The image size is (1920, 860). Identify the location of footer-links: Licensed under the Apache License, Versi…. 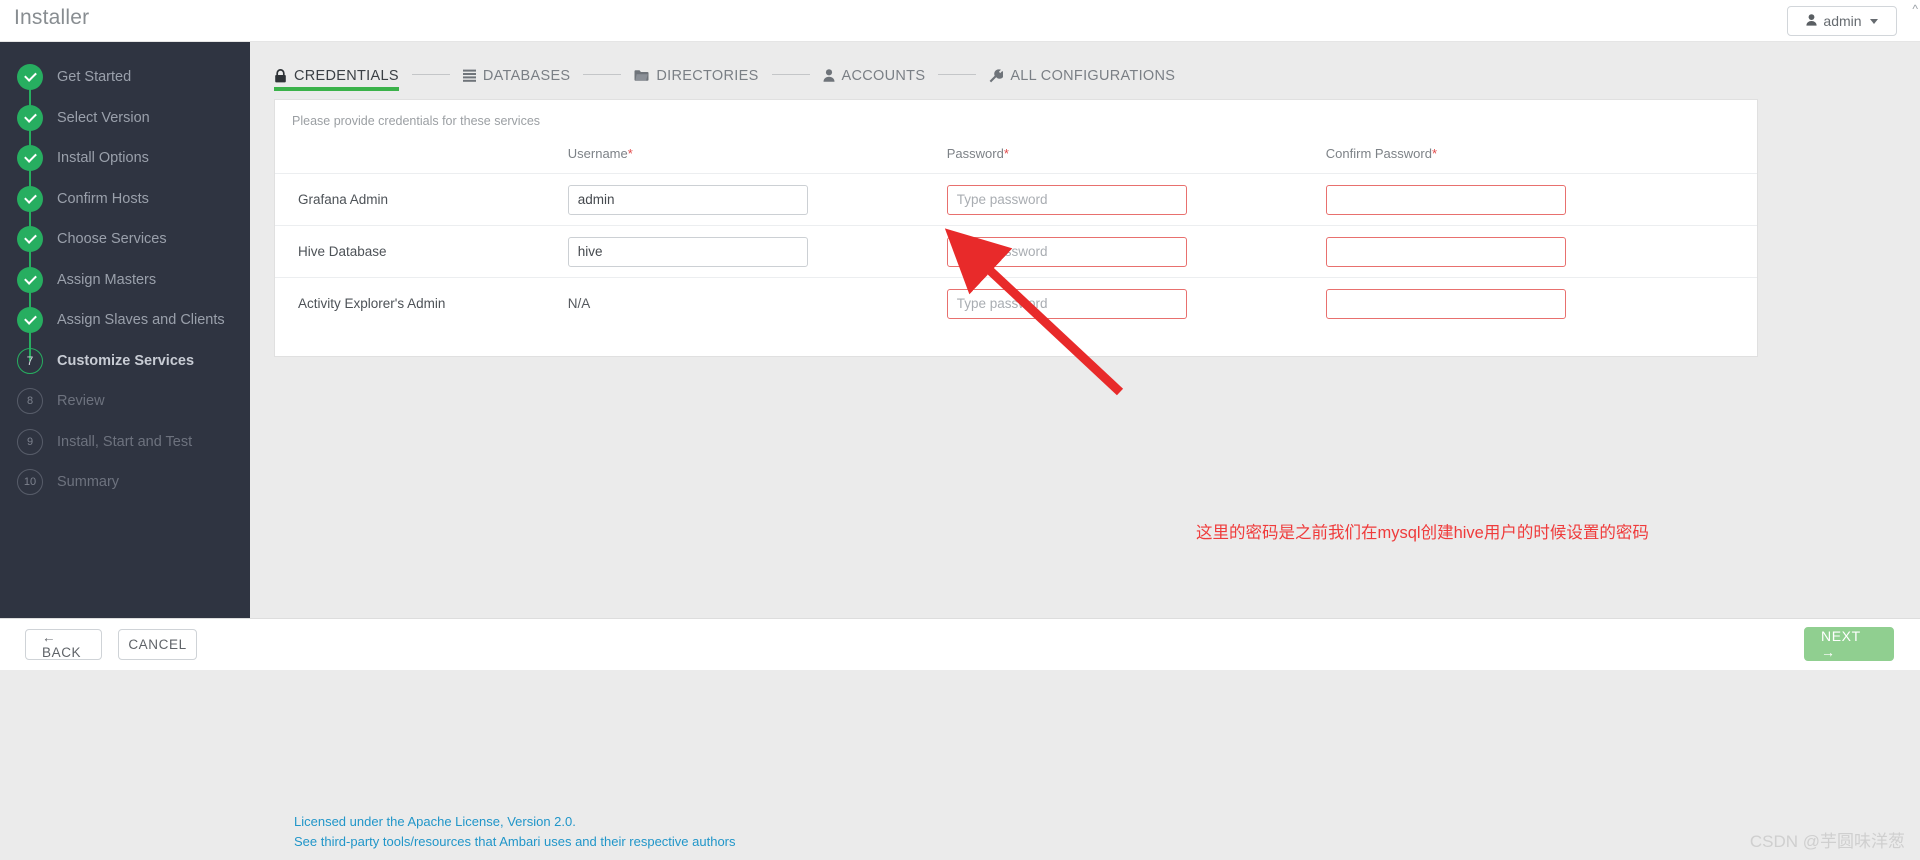
(515, 832).